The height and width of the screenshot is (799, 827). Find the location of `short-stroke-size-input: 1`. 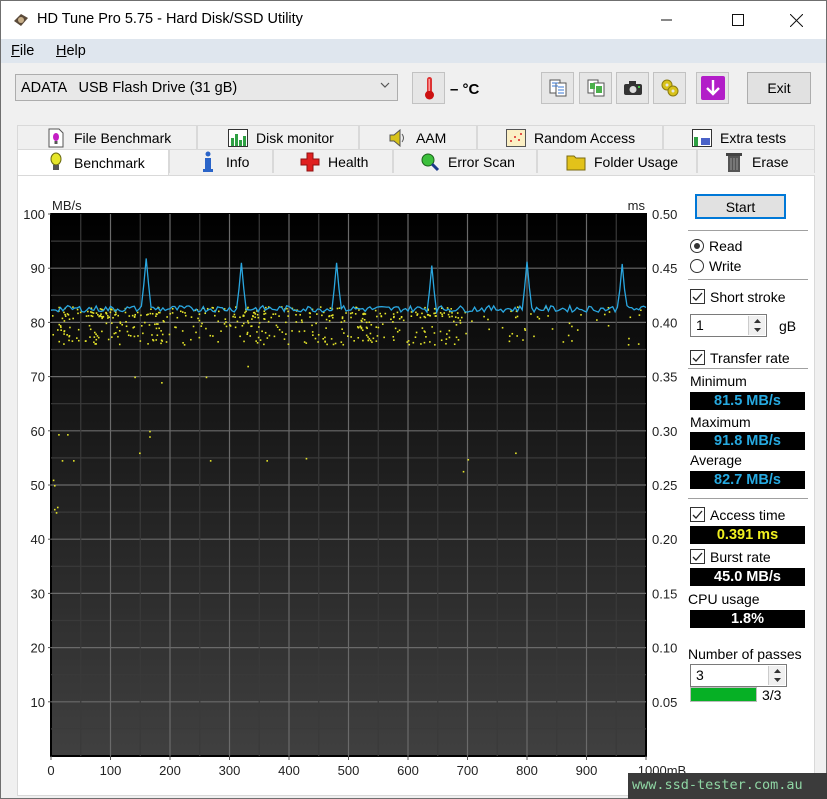

short-stroke-size-input: 1 is located at coordinates (728, 325).